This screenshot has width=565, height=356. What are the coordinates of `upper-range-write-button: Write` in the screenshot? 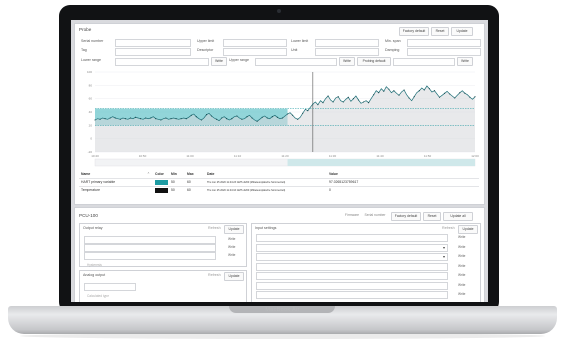 It's located at (347, 61).